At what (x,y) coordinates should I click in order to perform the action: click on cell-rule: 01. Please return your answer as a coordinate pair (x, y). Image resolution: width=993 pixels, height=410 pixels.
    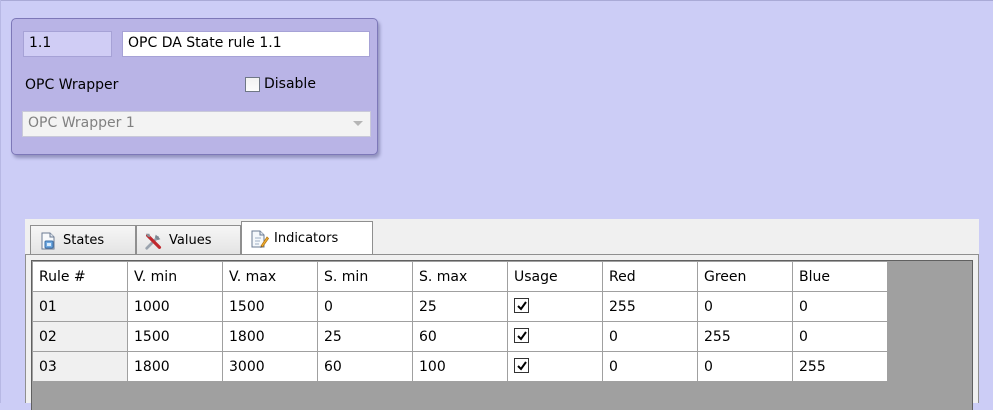
    Looking at the image, I should click on (80, 306).